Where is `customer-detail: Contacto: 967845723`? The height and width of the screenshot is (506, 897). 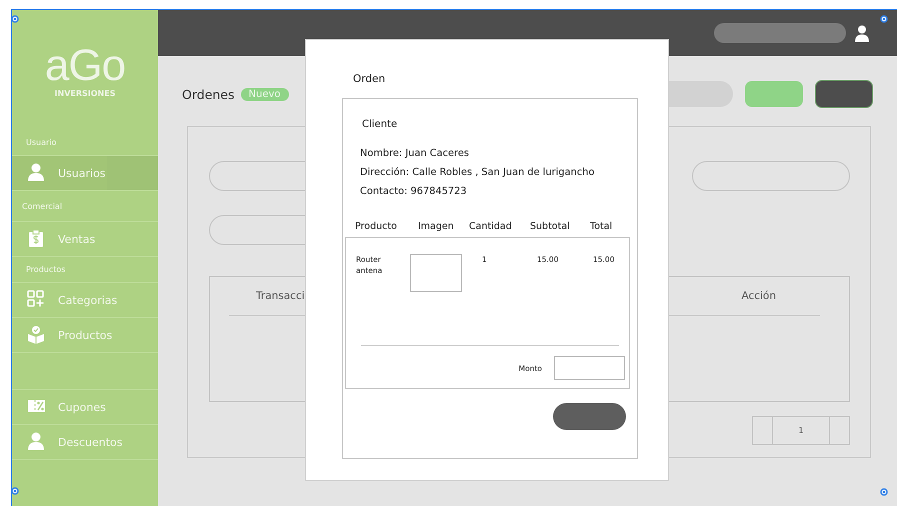 customer-detail: Contacto: 967845723 is located at coordinates (414, 192).